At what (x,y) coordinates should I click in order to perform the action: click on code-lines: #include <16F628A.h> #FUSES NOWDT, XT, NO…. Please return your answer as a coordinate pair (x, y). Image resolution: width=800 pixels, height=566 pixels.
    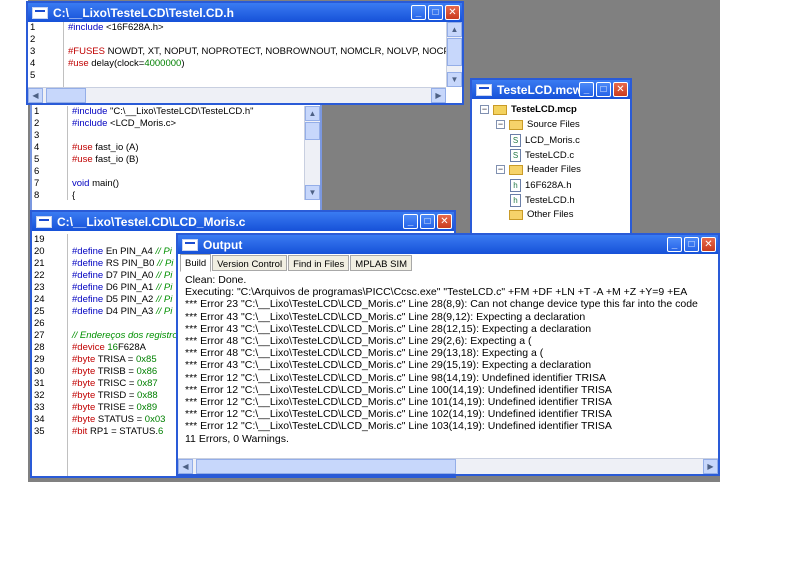
    Looking at the image, I should click on (257, 52).